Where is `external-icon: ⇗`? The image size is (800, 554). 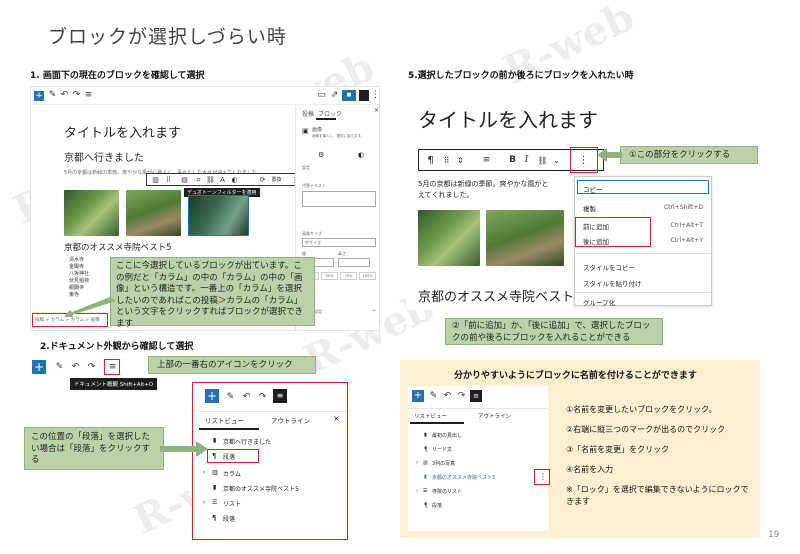 external-icon: ⇗ is located at coordinates (334, 95).